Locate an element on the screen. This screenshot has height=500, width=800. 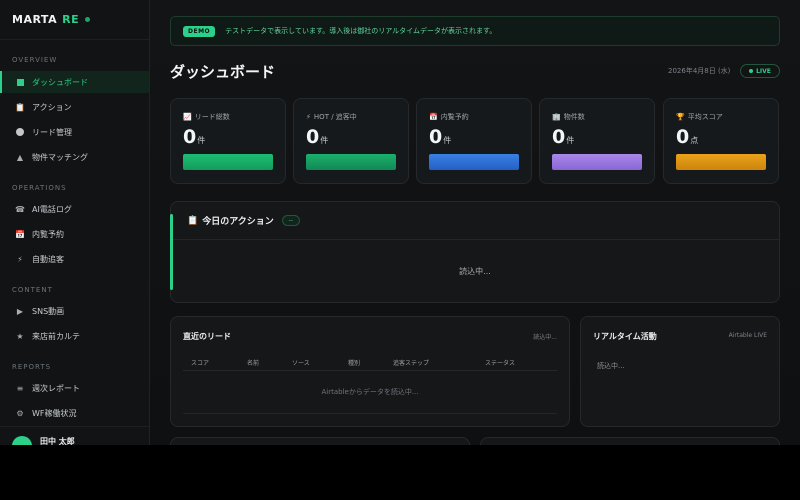
bottom-panel-left is located at coordinates (320, 441).